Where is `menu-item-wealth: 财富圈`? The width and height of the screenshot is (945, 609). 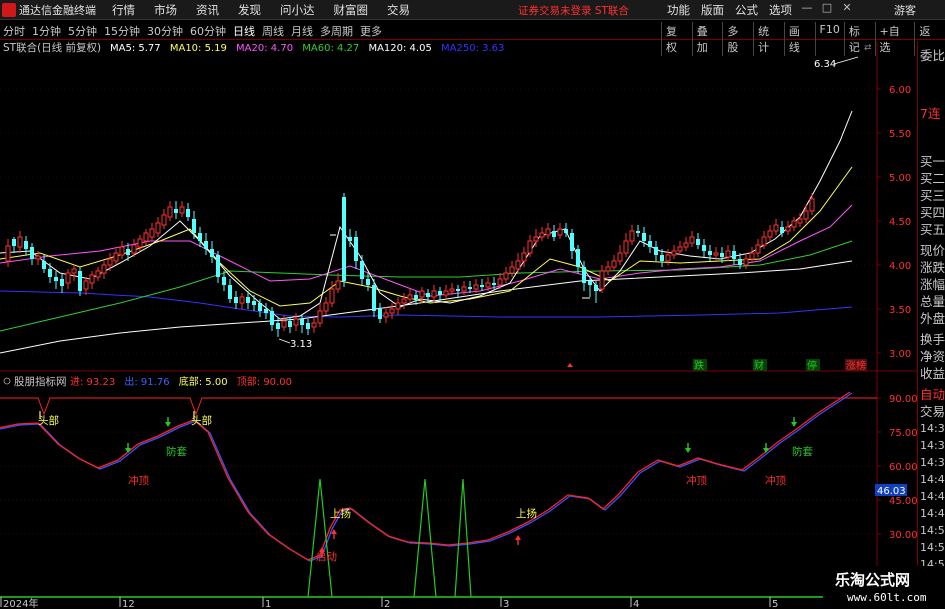 menu-item-wealth: 财富圈 is located at coordinates (351, 10).